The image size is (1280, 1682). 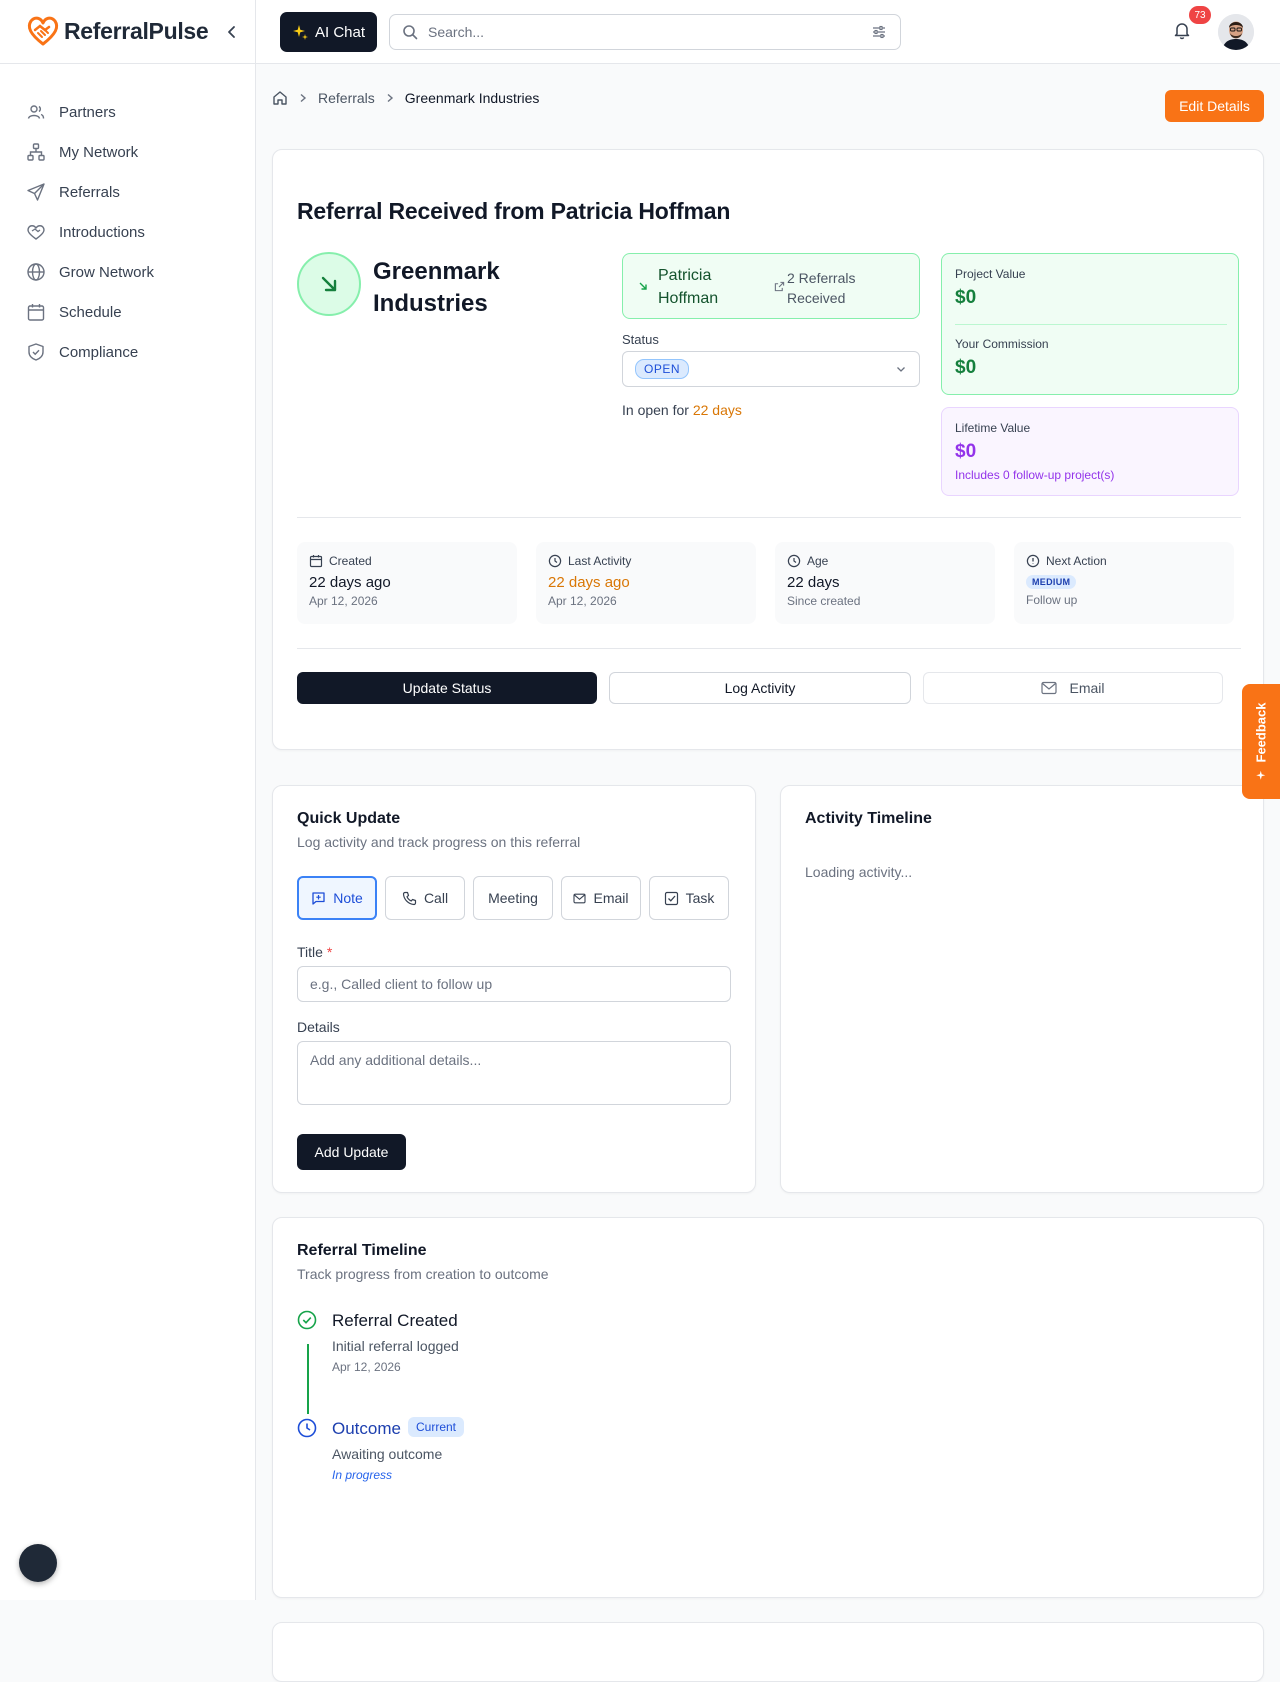 I want to click on value-divider, so click(x=1091, y=324).